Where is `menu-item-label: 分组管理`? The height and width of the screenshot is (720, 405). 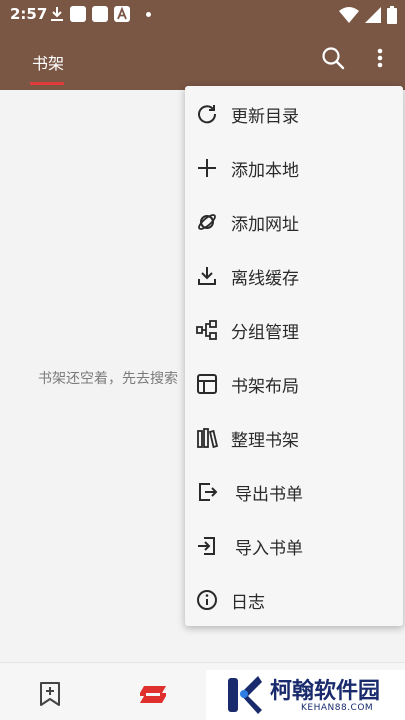
menu-item-label: 分组管理 is located at coordinates (265, 332).